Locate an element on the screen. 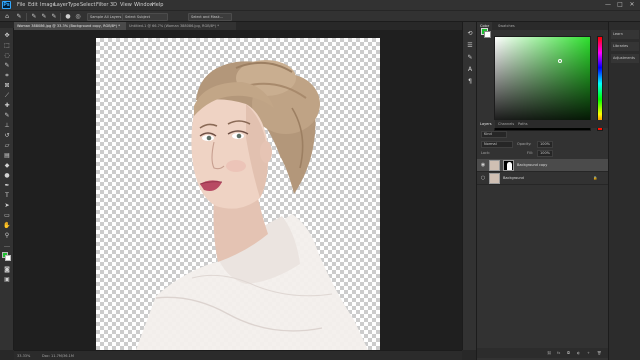  color-picker-field is located at coordinates (542, 83).